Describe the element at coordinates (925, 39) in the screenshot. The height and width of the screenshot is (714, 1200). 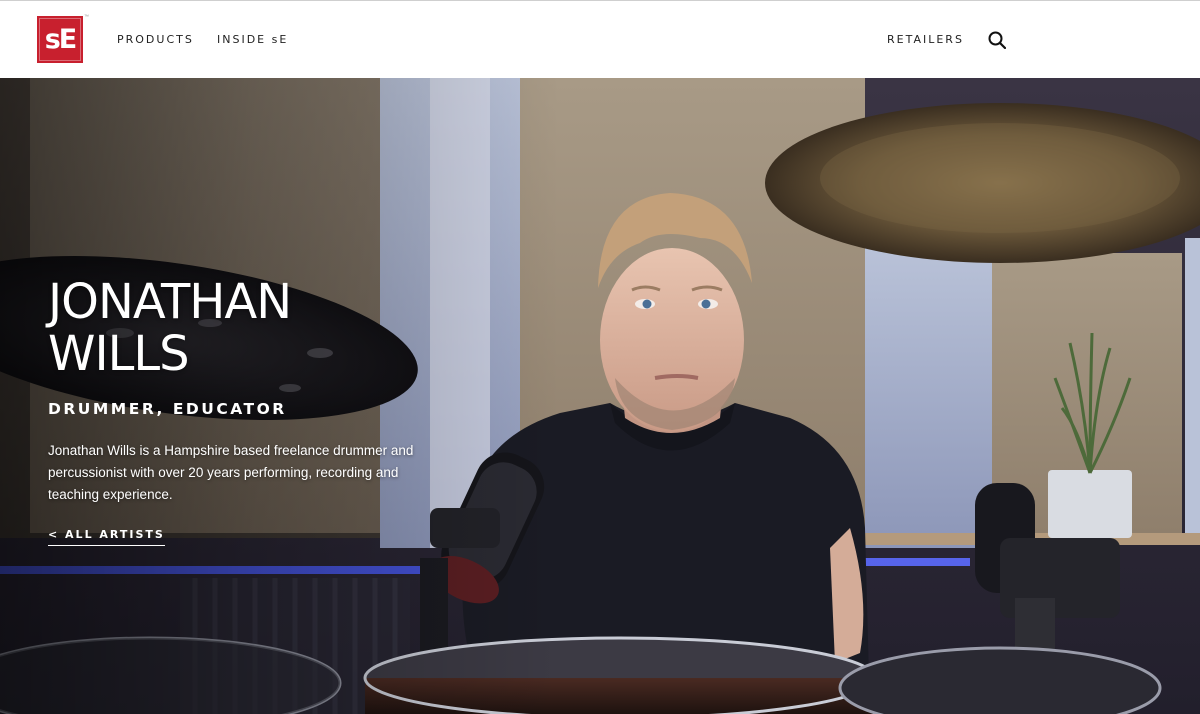
I see `nav-retailers: RETAILERS` at that location.